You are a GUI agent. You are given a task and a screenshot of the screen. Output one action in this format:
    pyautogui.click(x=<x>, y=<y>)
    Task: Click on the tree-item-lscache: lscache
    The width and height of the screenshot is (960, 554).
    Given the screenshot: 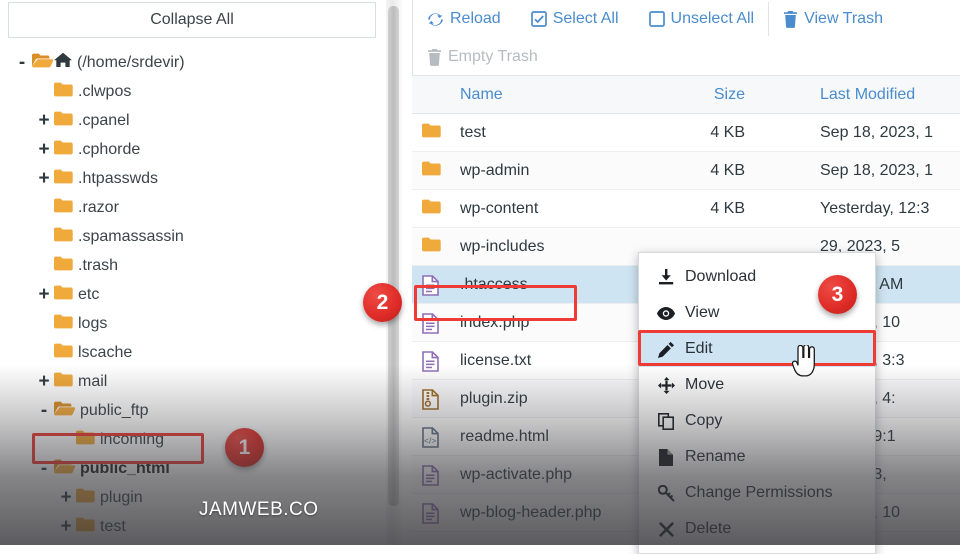 What is the action you would take?
    pyautogui.click(x=193, y=352)
    